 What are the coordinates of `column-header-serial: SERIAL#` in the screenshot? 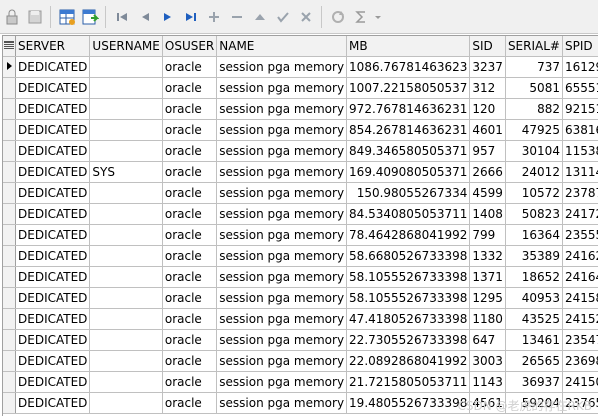 It's located at (534, 46).